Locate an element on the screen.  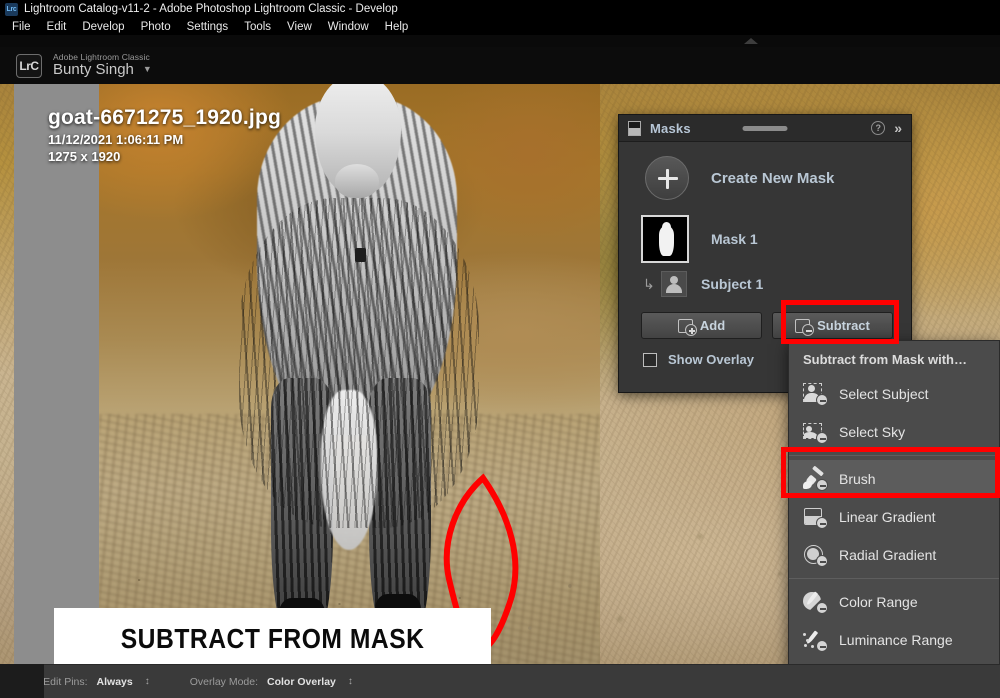
identity-plate: LrC Adobe Lightroom Classic Bunty Singh ▼ is located at coordinates (500, 65).